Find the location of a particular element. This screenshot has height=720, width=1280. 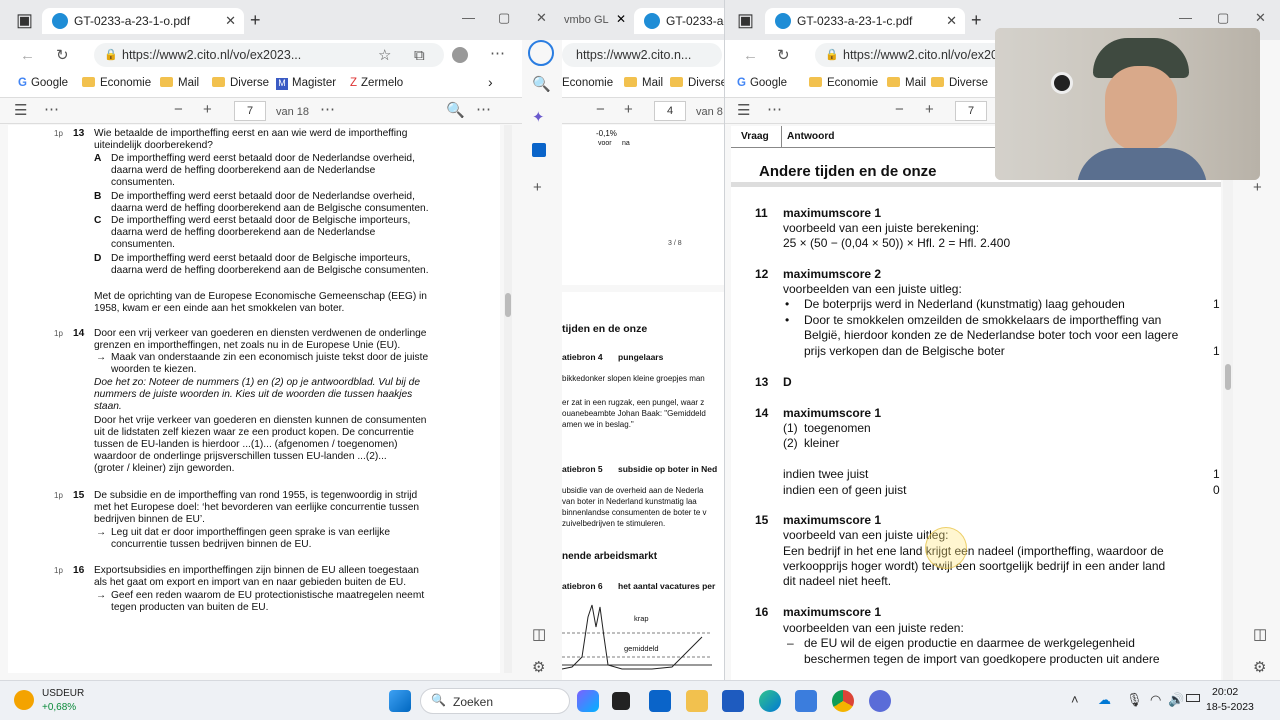

ticker-icon is located at coordinates (24, 700).